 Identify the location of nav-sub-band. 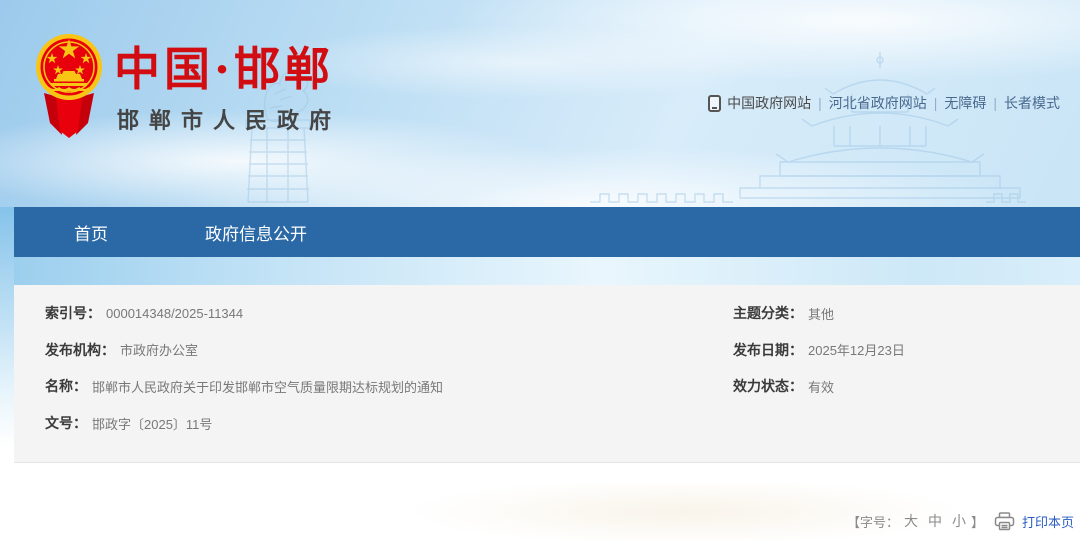
(547, 271).